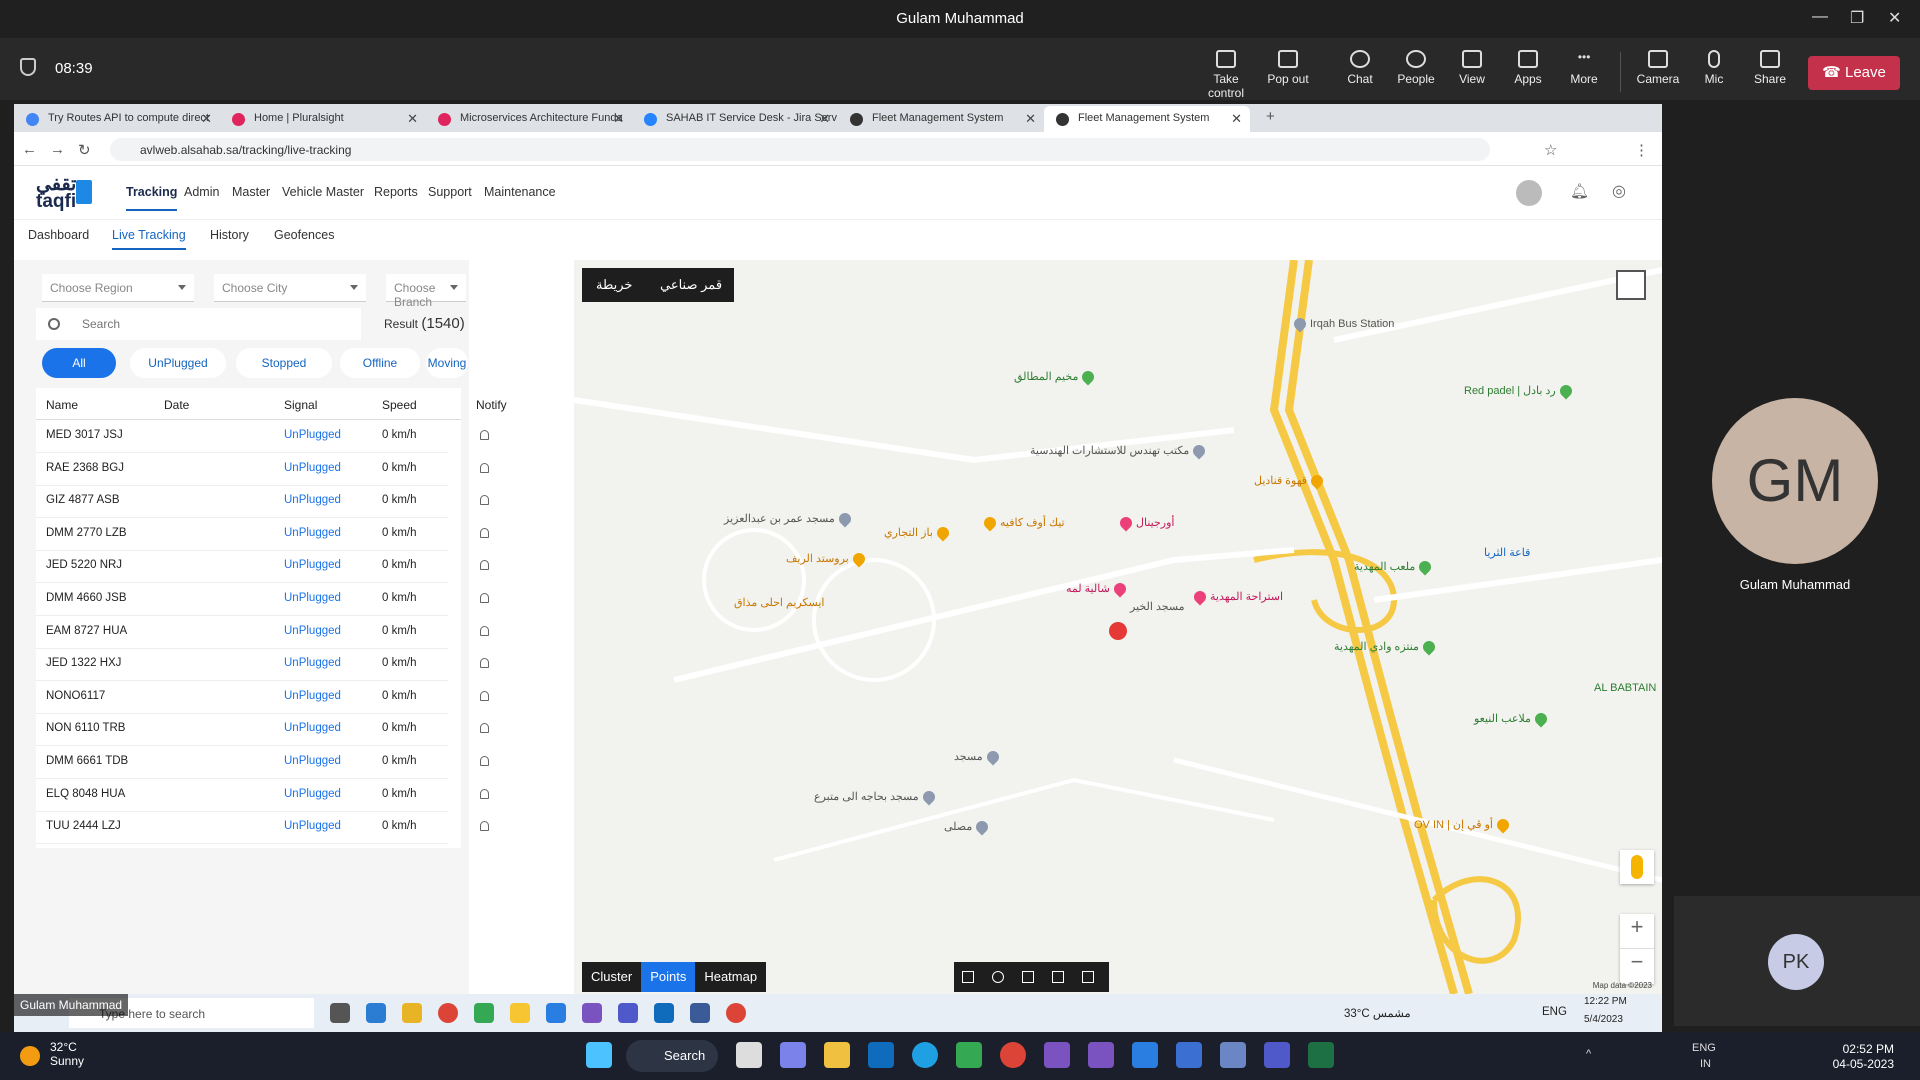 Image resolution: width=1920 pixels, height=1080 pixels. I want to click on minimize-icon: —, so click(1820, 17).